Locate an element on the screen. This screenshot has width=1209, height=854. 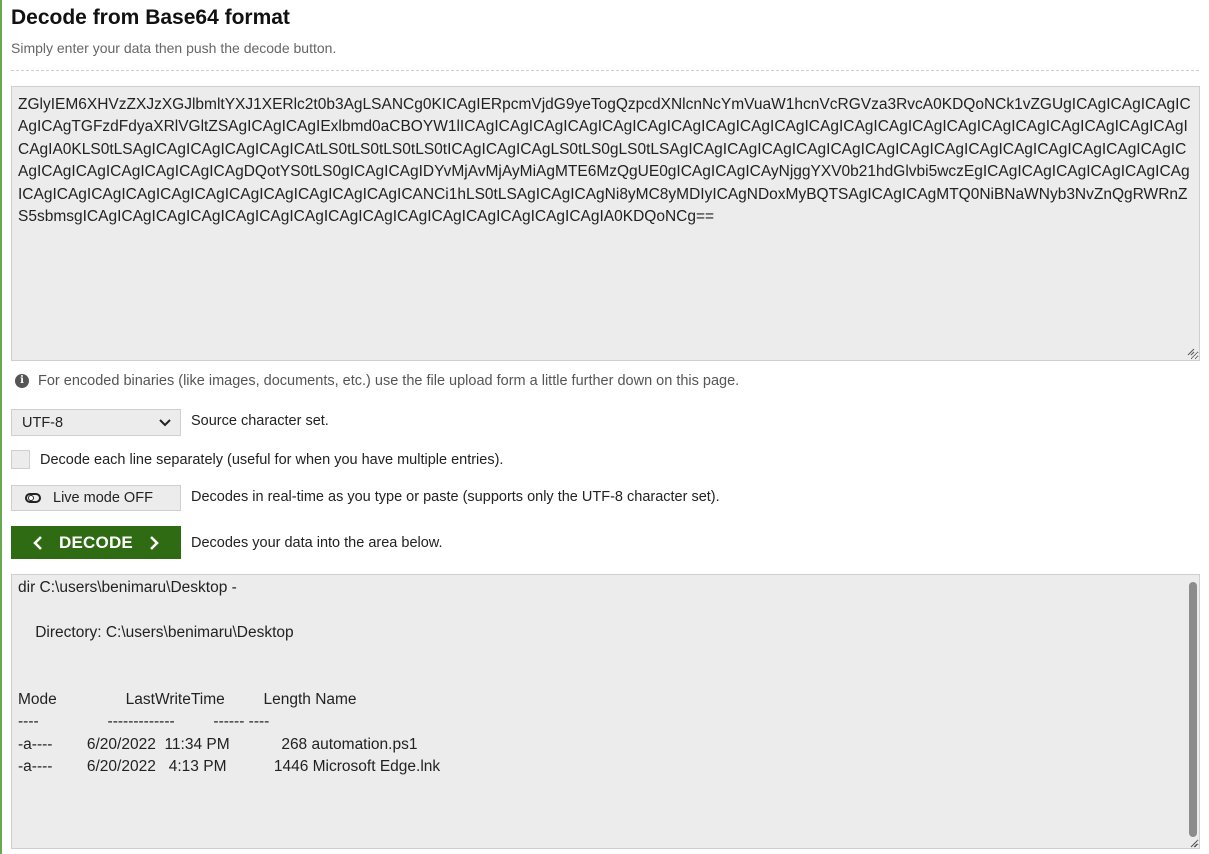
live-mode-button: Live mode OFF is located at coordinates (96, 498).